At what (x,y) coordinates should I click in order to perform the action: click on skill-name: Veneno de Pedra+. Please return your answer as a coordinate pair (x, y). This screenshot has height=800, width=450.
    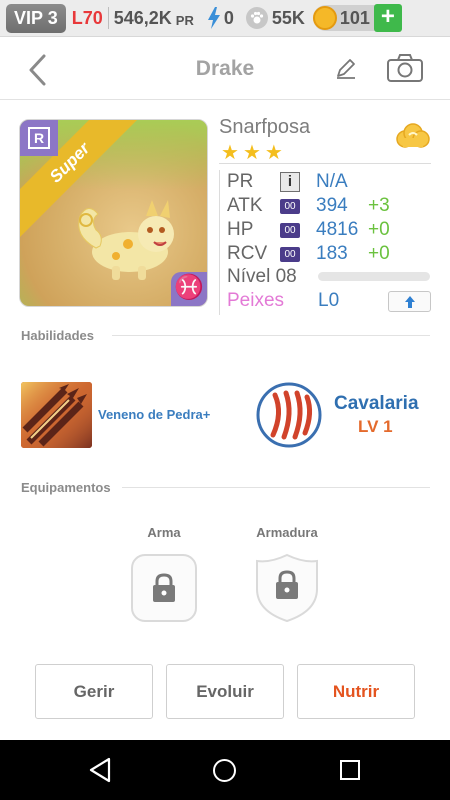
    Looking at the image, I should click on (154, 414).